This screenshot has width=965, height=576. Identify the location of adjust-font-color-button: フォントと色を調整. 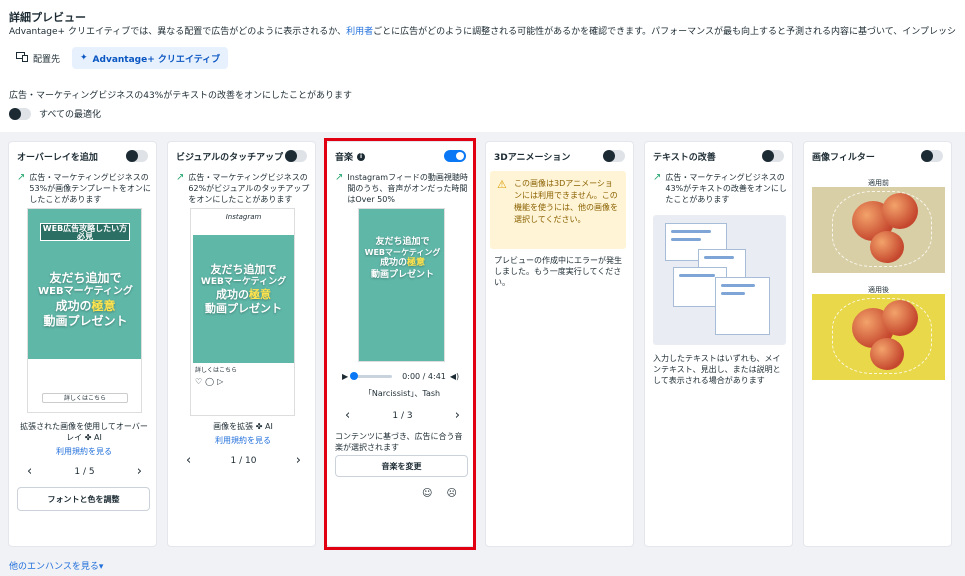
(83, 499).